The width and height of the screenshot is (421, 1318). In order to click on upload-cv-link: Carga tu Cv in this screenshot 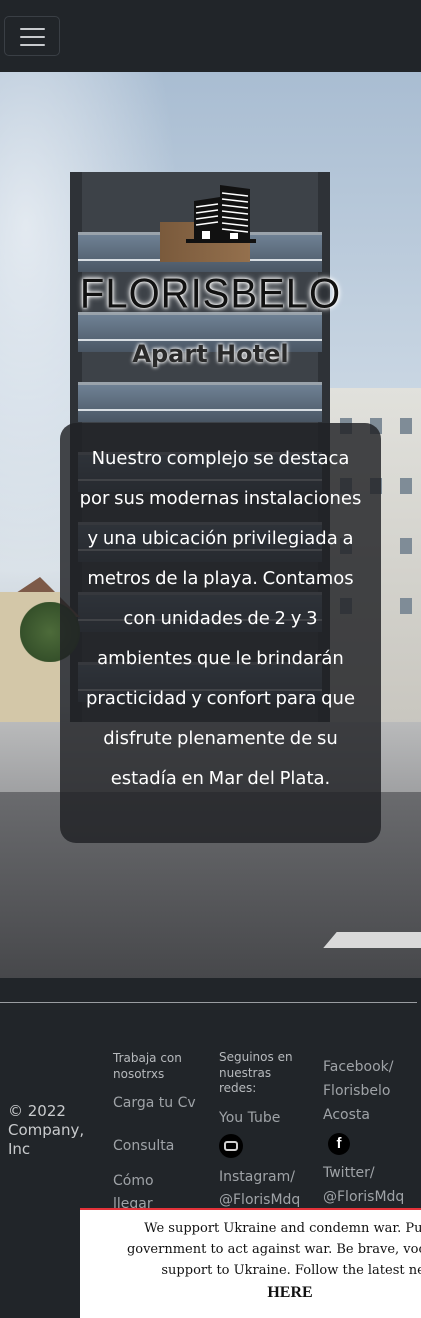, I will do `click(160, 1103)`.